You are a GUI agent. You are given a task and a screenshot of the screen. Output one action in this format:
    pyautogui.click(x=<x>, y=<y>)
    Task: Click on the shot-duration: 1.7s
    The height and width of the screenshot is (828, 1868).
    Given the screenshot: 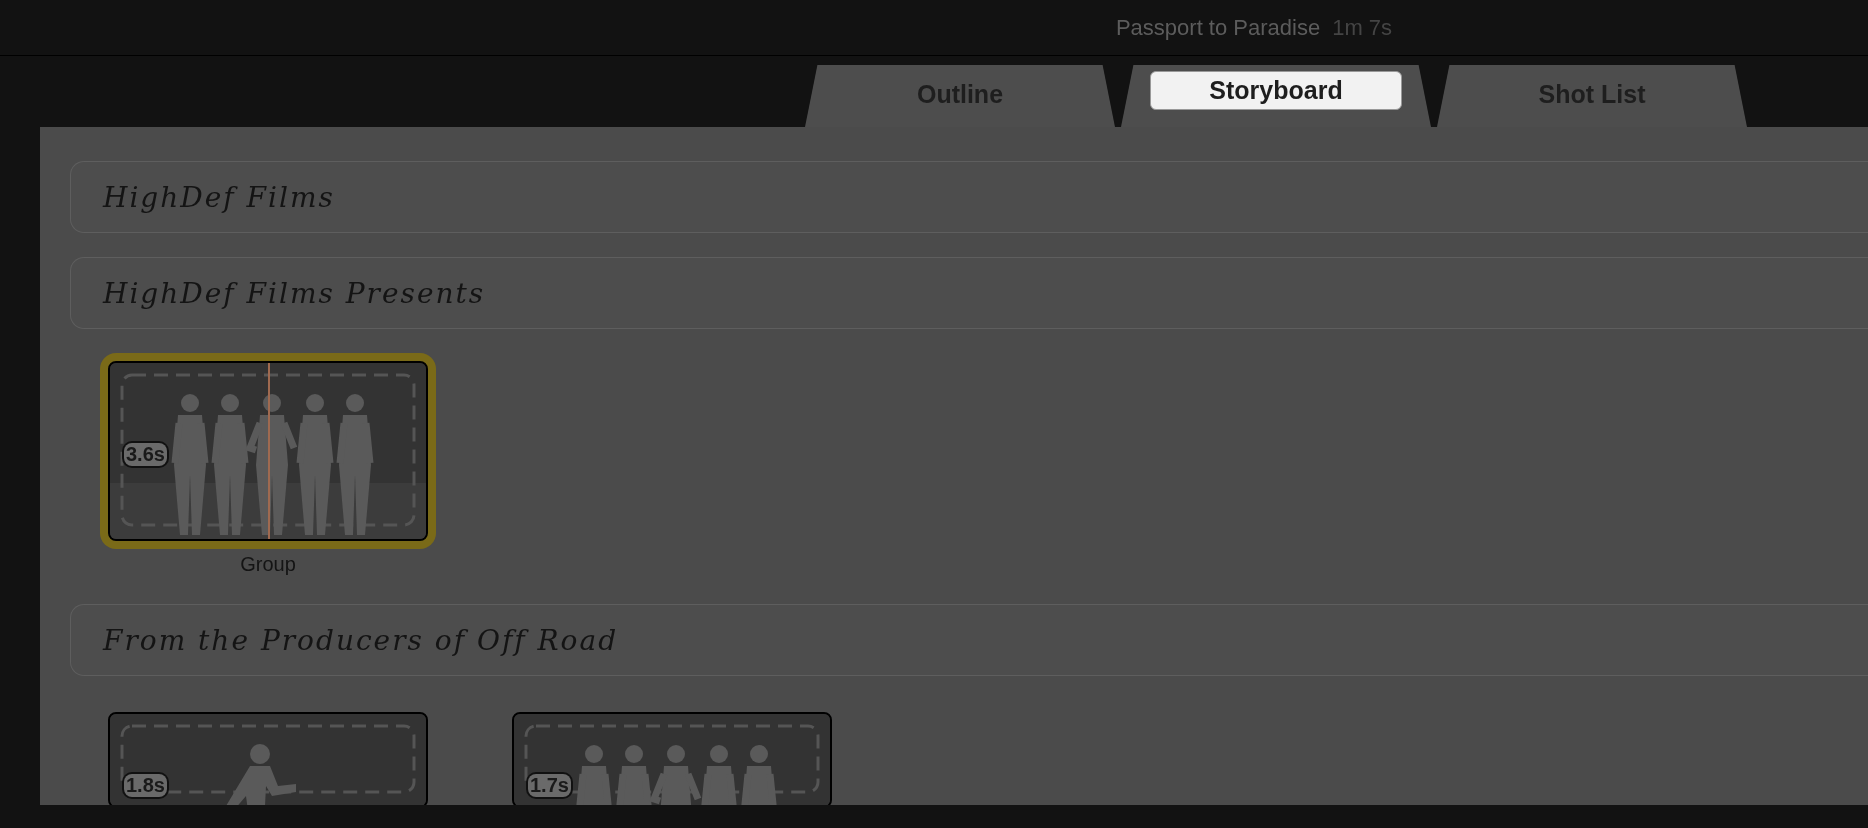 What is the action you would take?
    pyautogui.click(x=549, y=785)
    